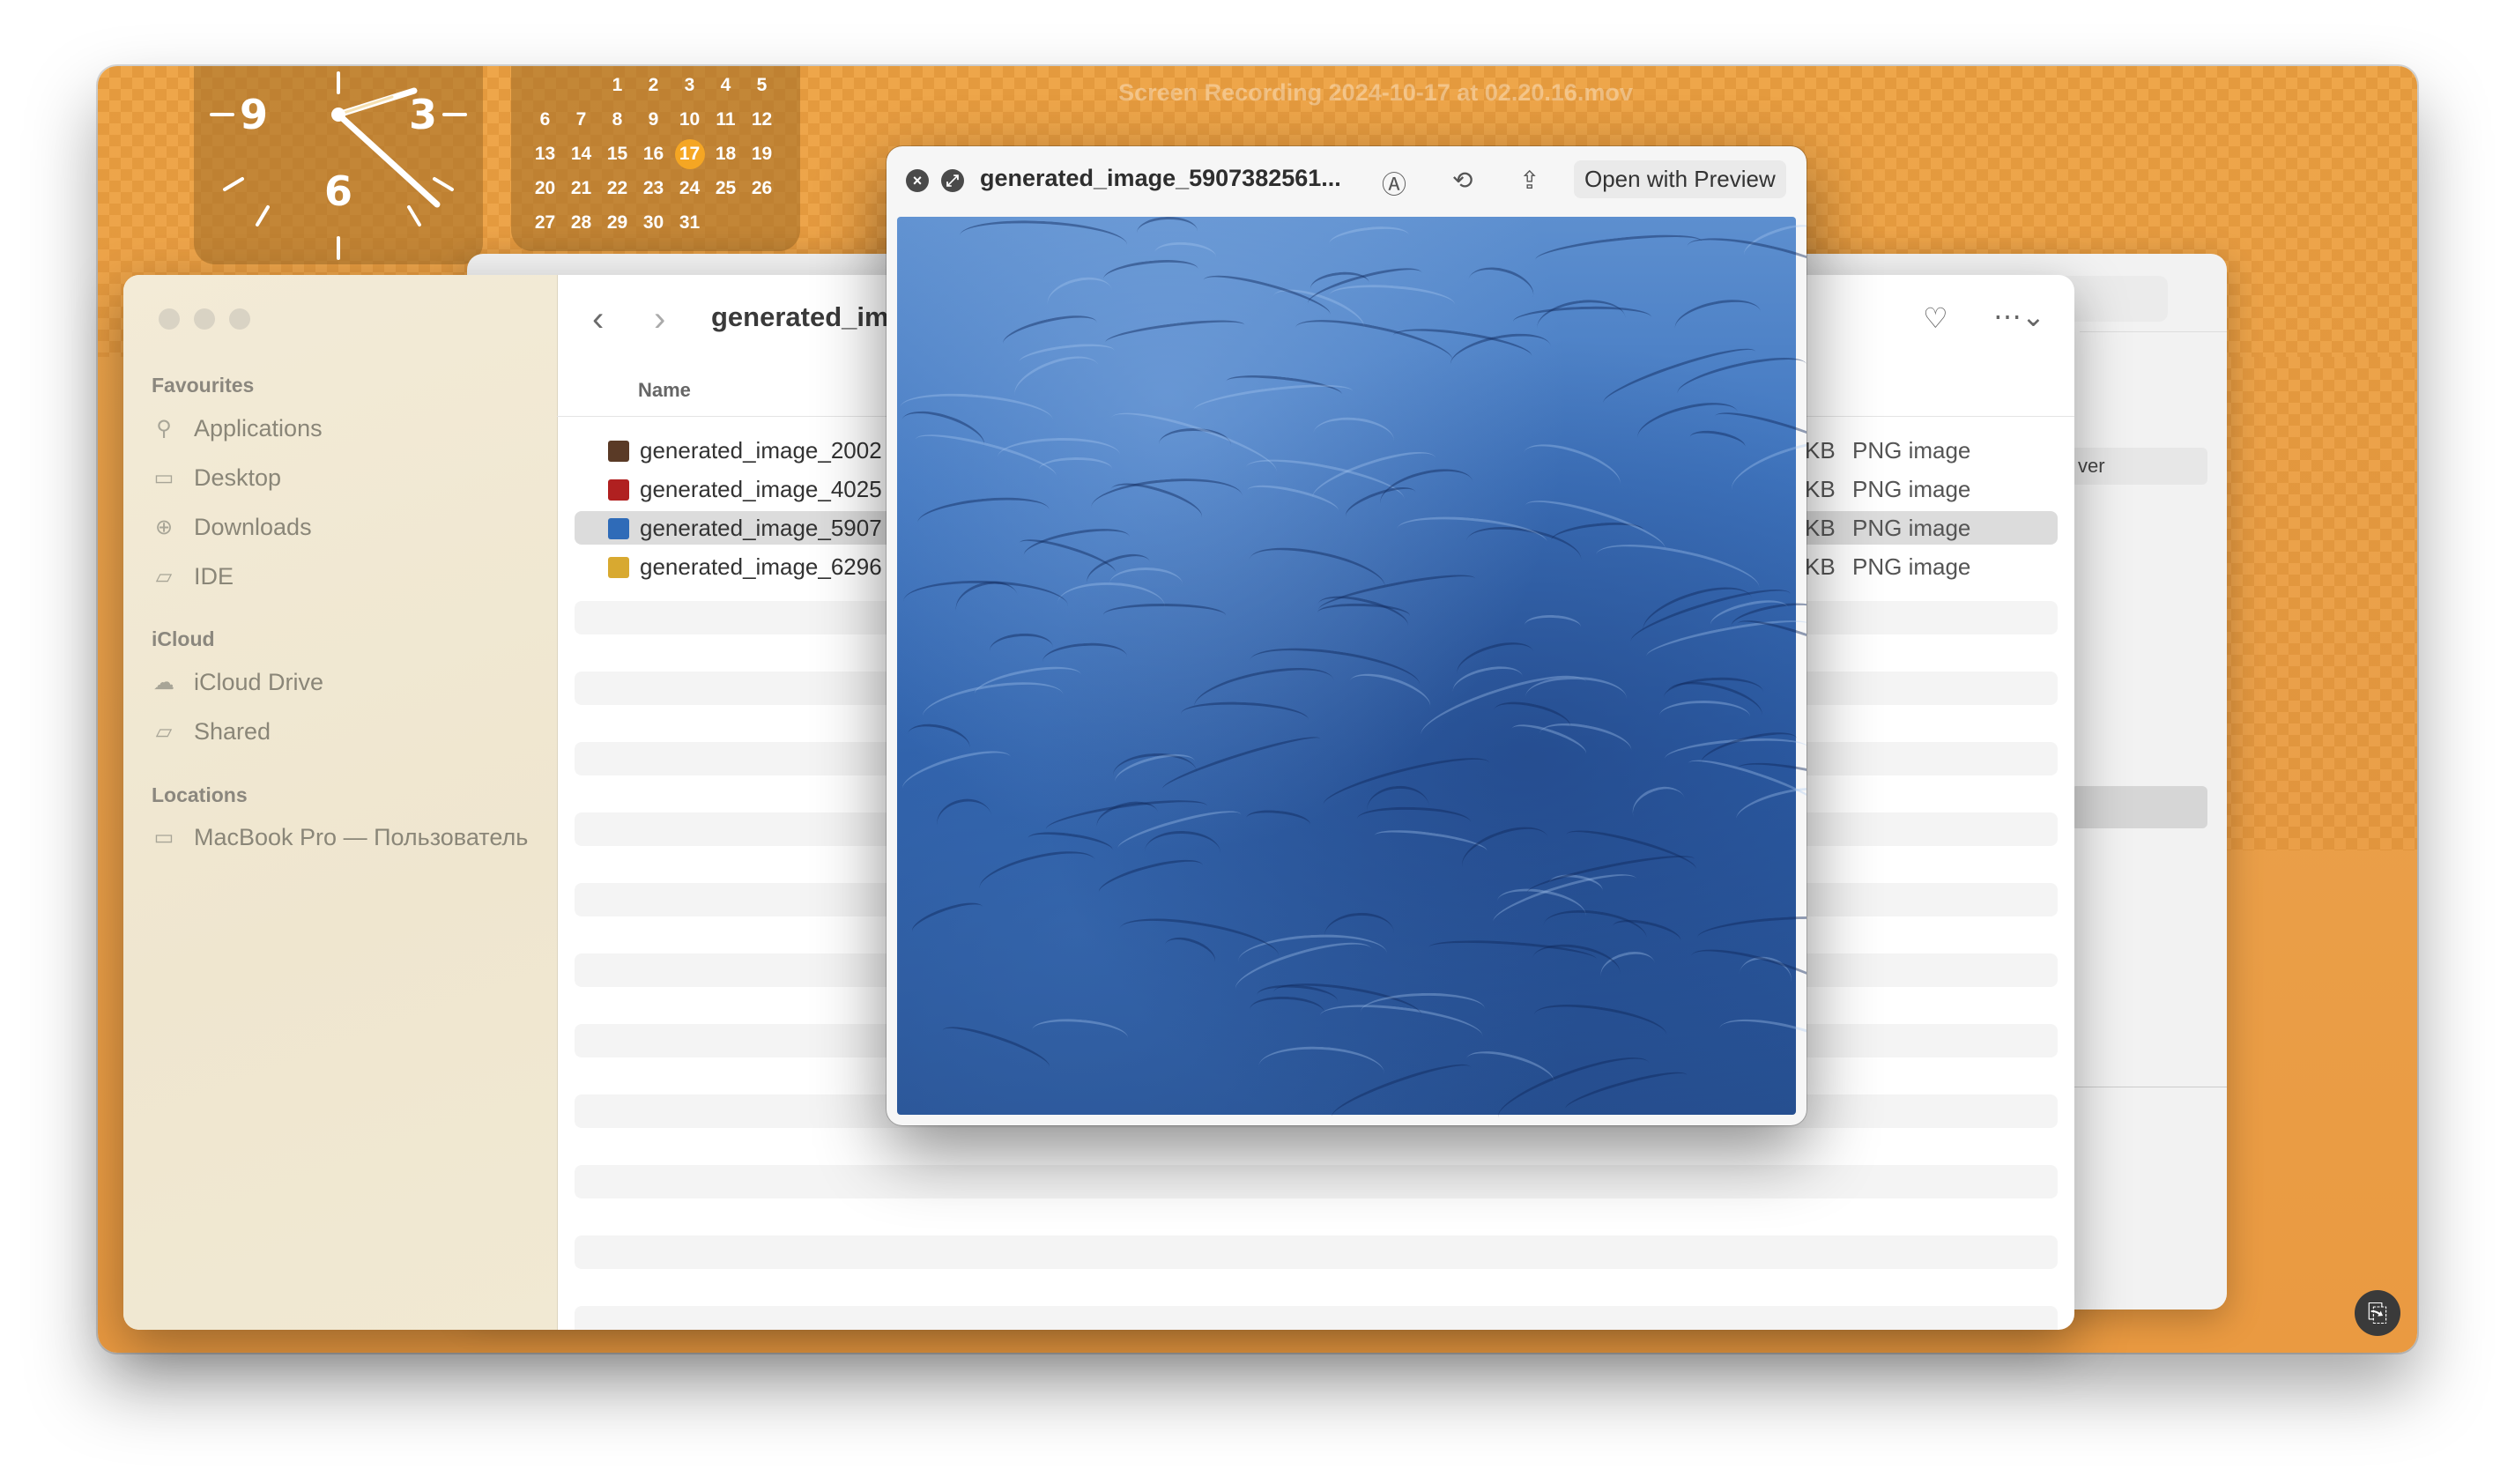 The height and width of the screenshot is (1484, 2515). I want to click on live-text-icon: ⎘, so click(2377, 1313).